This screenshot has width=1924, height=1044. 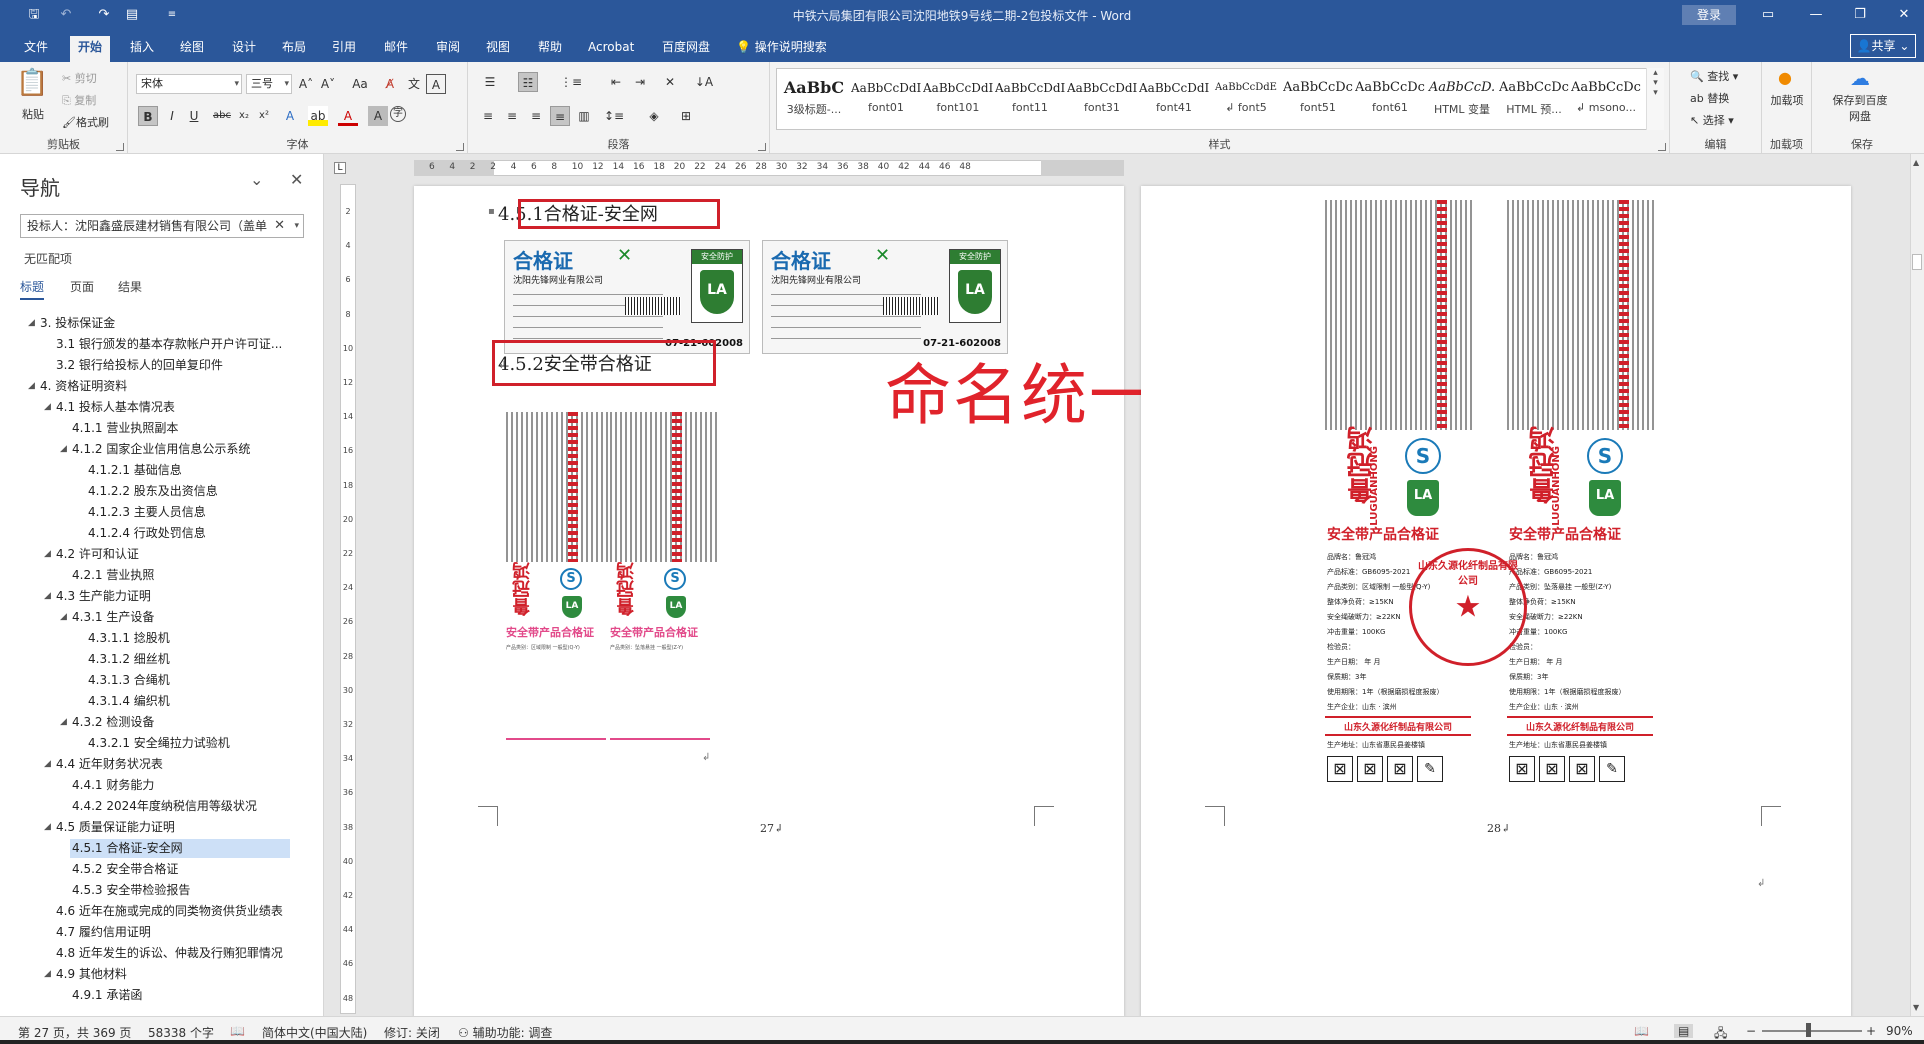 What do you see at coordinates (129, 680) in the screenshot?
I see `nav-heading-item: 4.3.1.3 合绳机` at bounding box center [129, 680].